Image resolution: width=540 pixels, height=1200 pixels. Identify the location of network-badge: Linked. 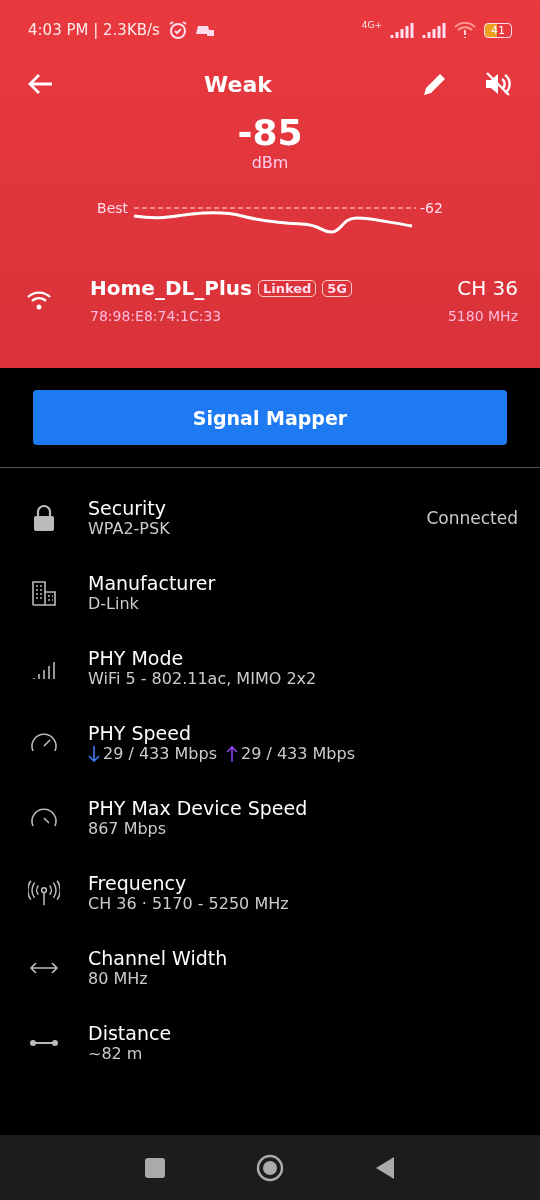
(287, 288).